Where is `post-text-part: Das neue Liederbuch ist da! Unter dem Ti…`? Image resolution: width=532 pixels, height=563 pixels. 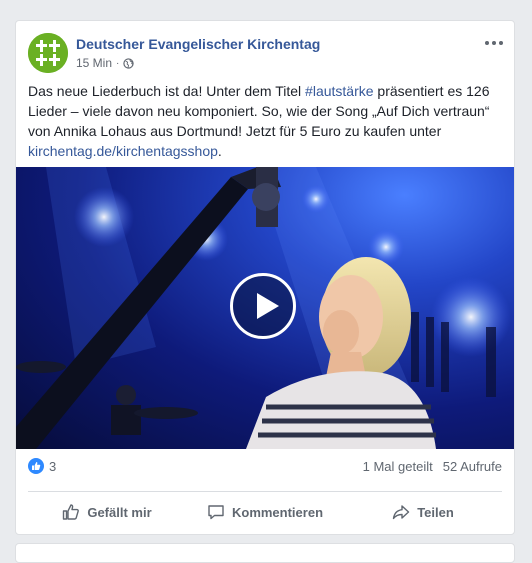
post-text-part: Das neue Liederbuch ist da! Unter dem Ti… is located at coordinates (167, 91).